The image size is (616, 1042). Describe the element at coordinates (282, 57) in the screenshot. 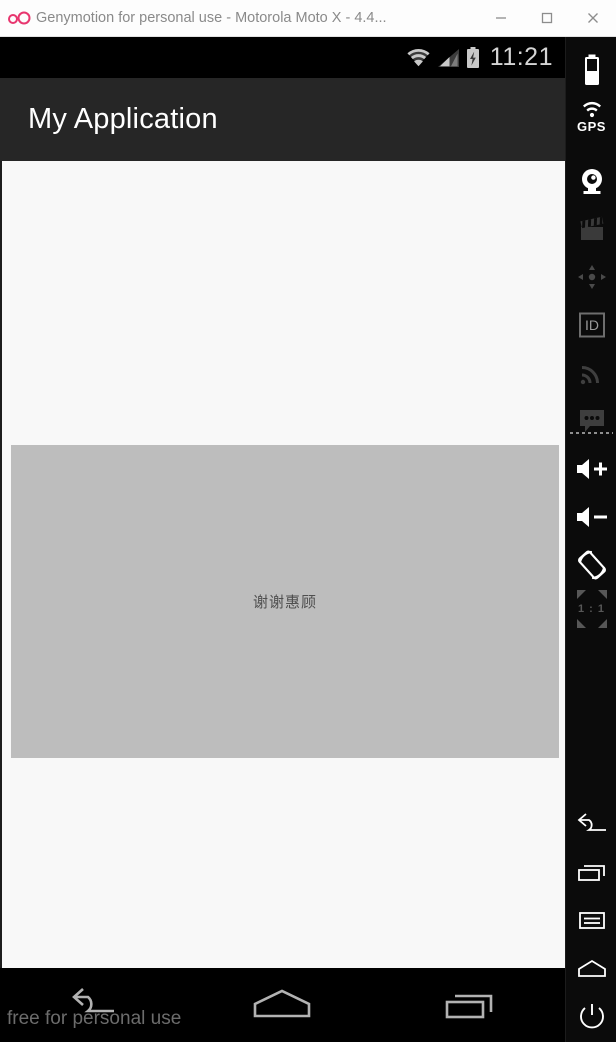

I see `android-status-bar: 11:21` at that location.